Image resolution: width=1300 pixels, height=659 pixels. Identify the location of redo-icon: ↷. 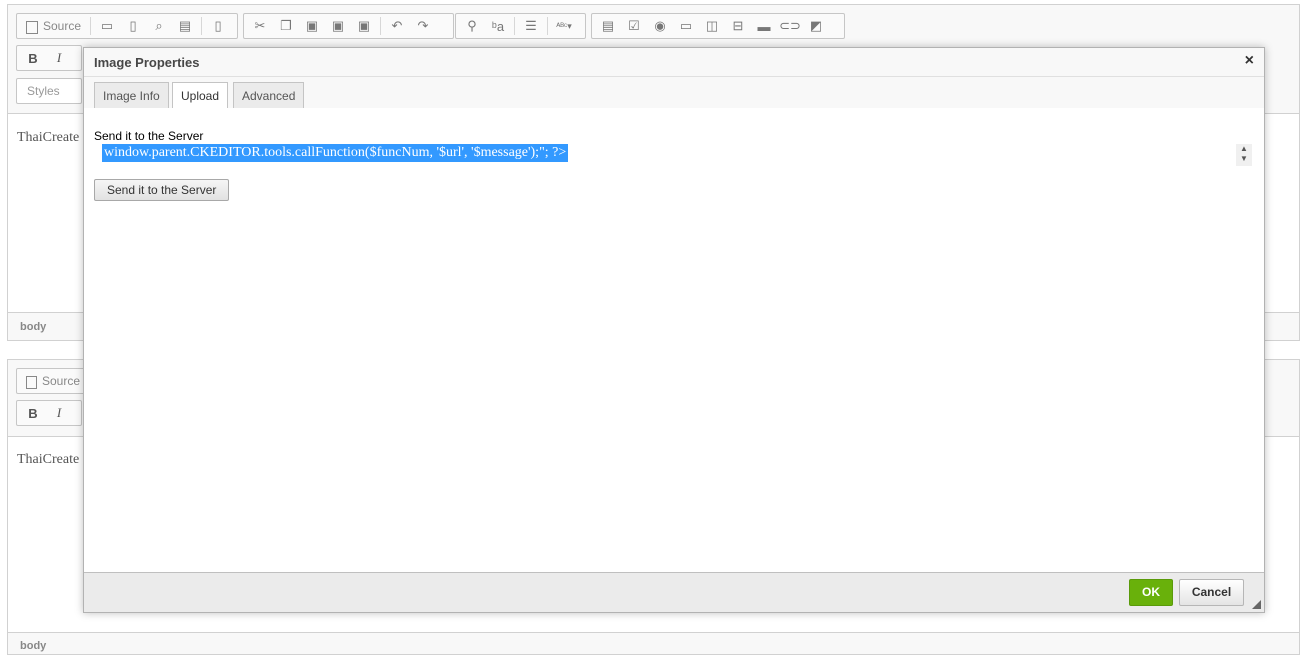
(423, 26).